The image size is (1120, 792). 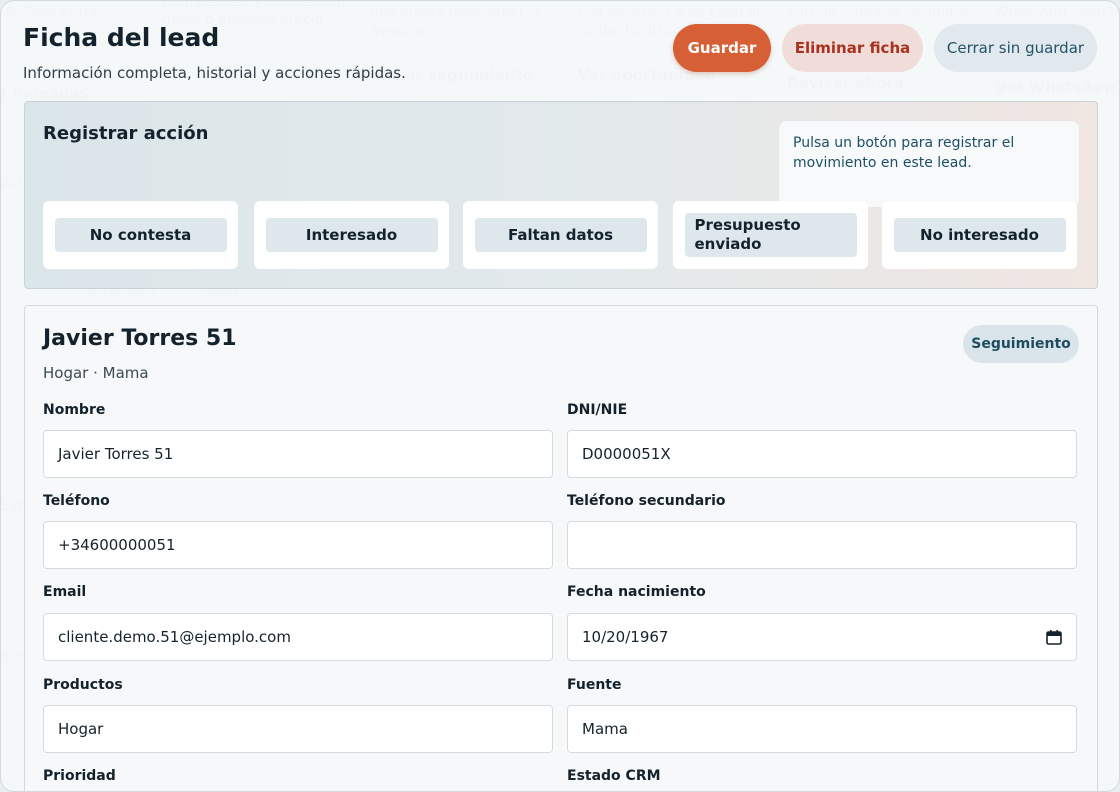 What do you see at coordinates (597, 410) in the screenshot?
I see `dni-label: DNI/NIE` at bounding box center [597, 410].